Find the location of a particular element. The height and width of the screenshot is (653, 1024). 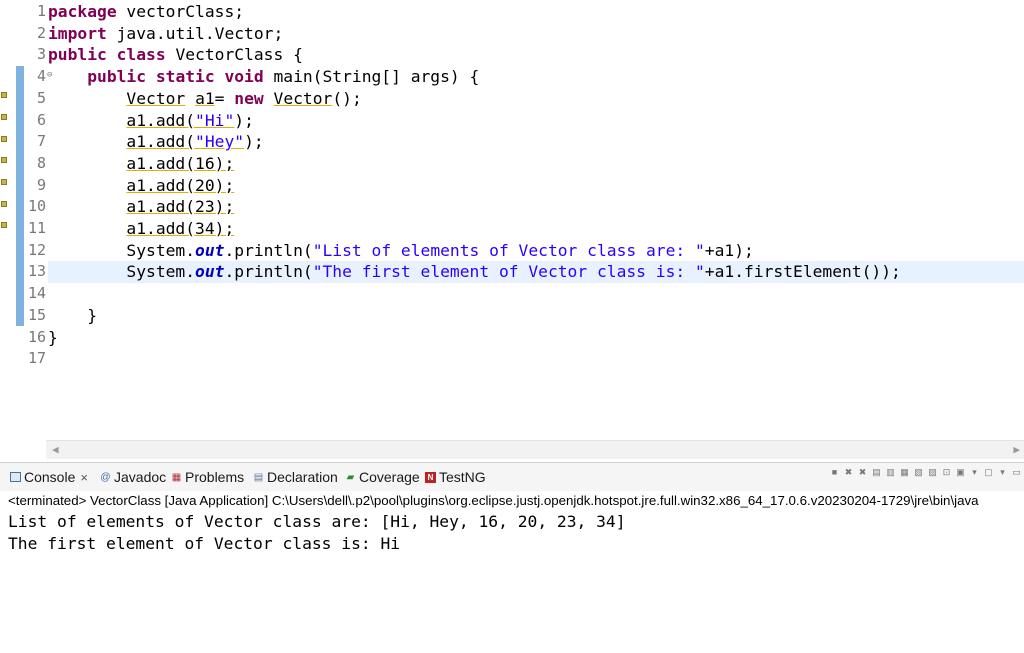

code-line: a1.add(20); is located at coordinates (536, 186).